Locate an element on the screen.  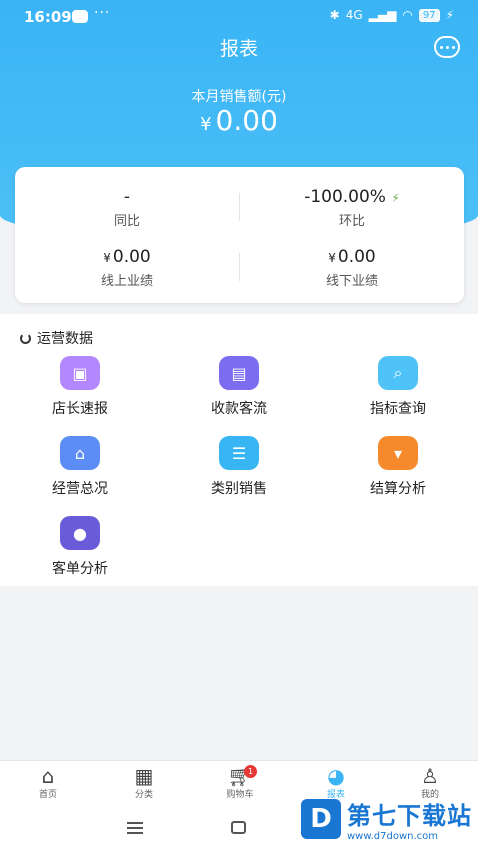
cart-badge: 1 is located at coordinates (250, 771).